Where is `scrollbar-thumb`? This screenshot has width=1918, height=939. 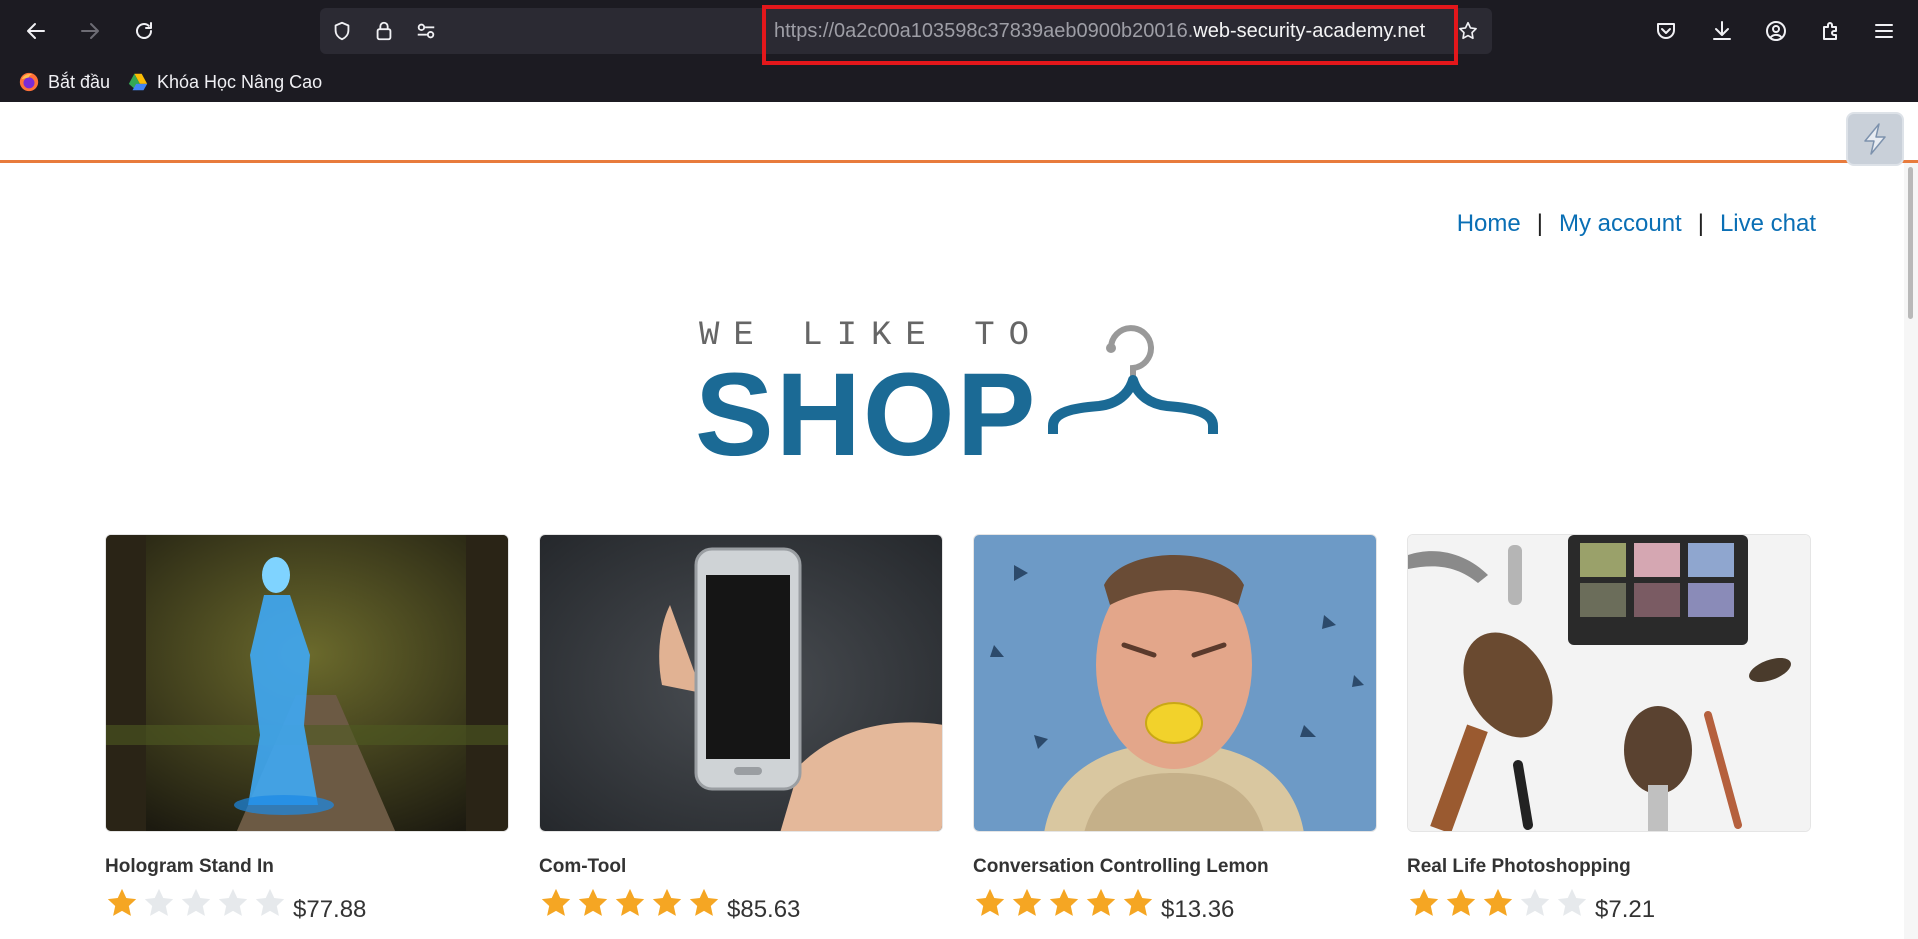 scrollbar-thumb is located at coordinates (1910, 243).